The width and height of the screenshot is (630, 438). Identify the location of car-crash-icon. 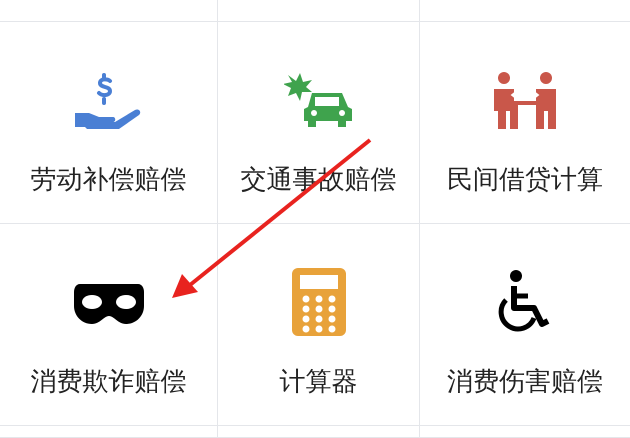
(319, 100).